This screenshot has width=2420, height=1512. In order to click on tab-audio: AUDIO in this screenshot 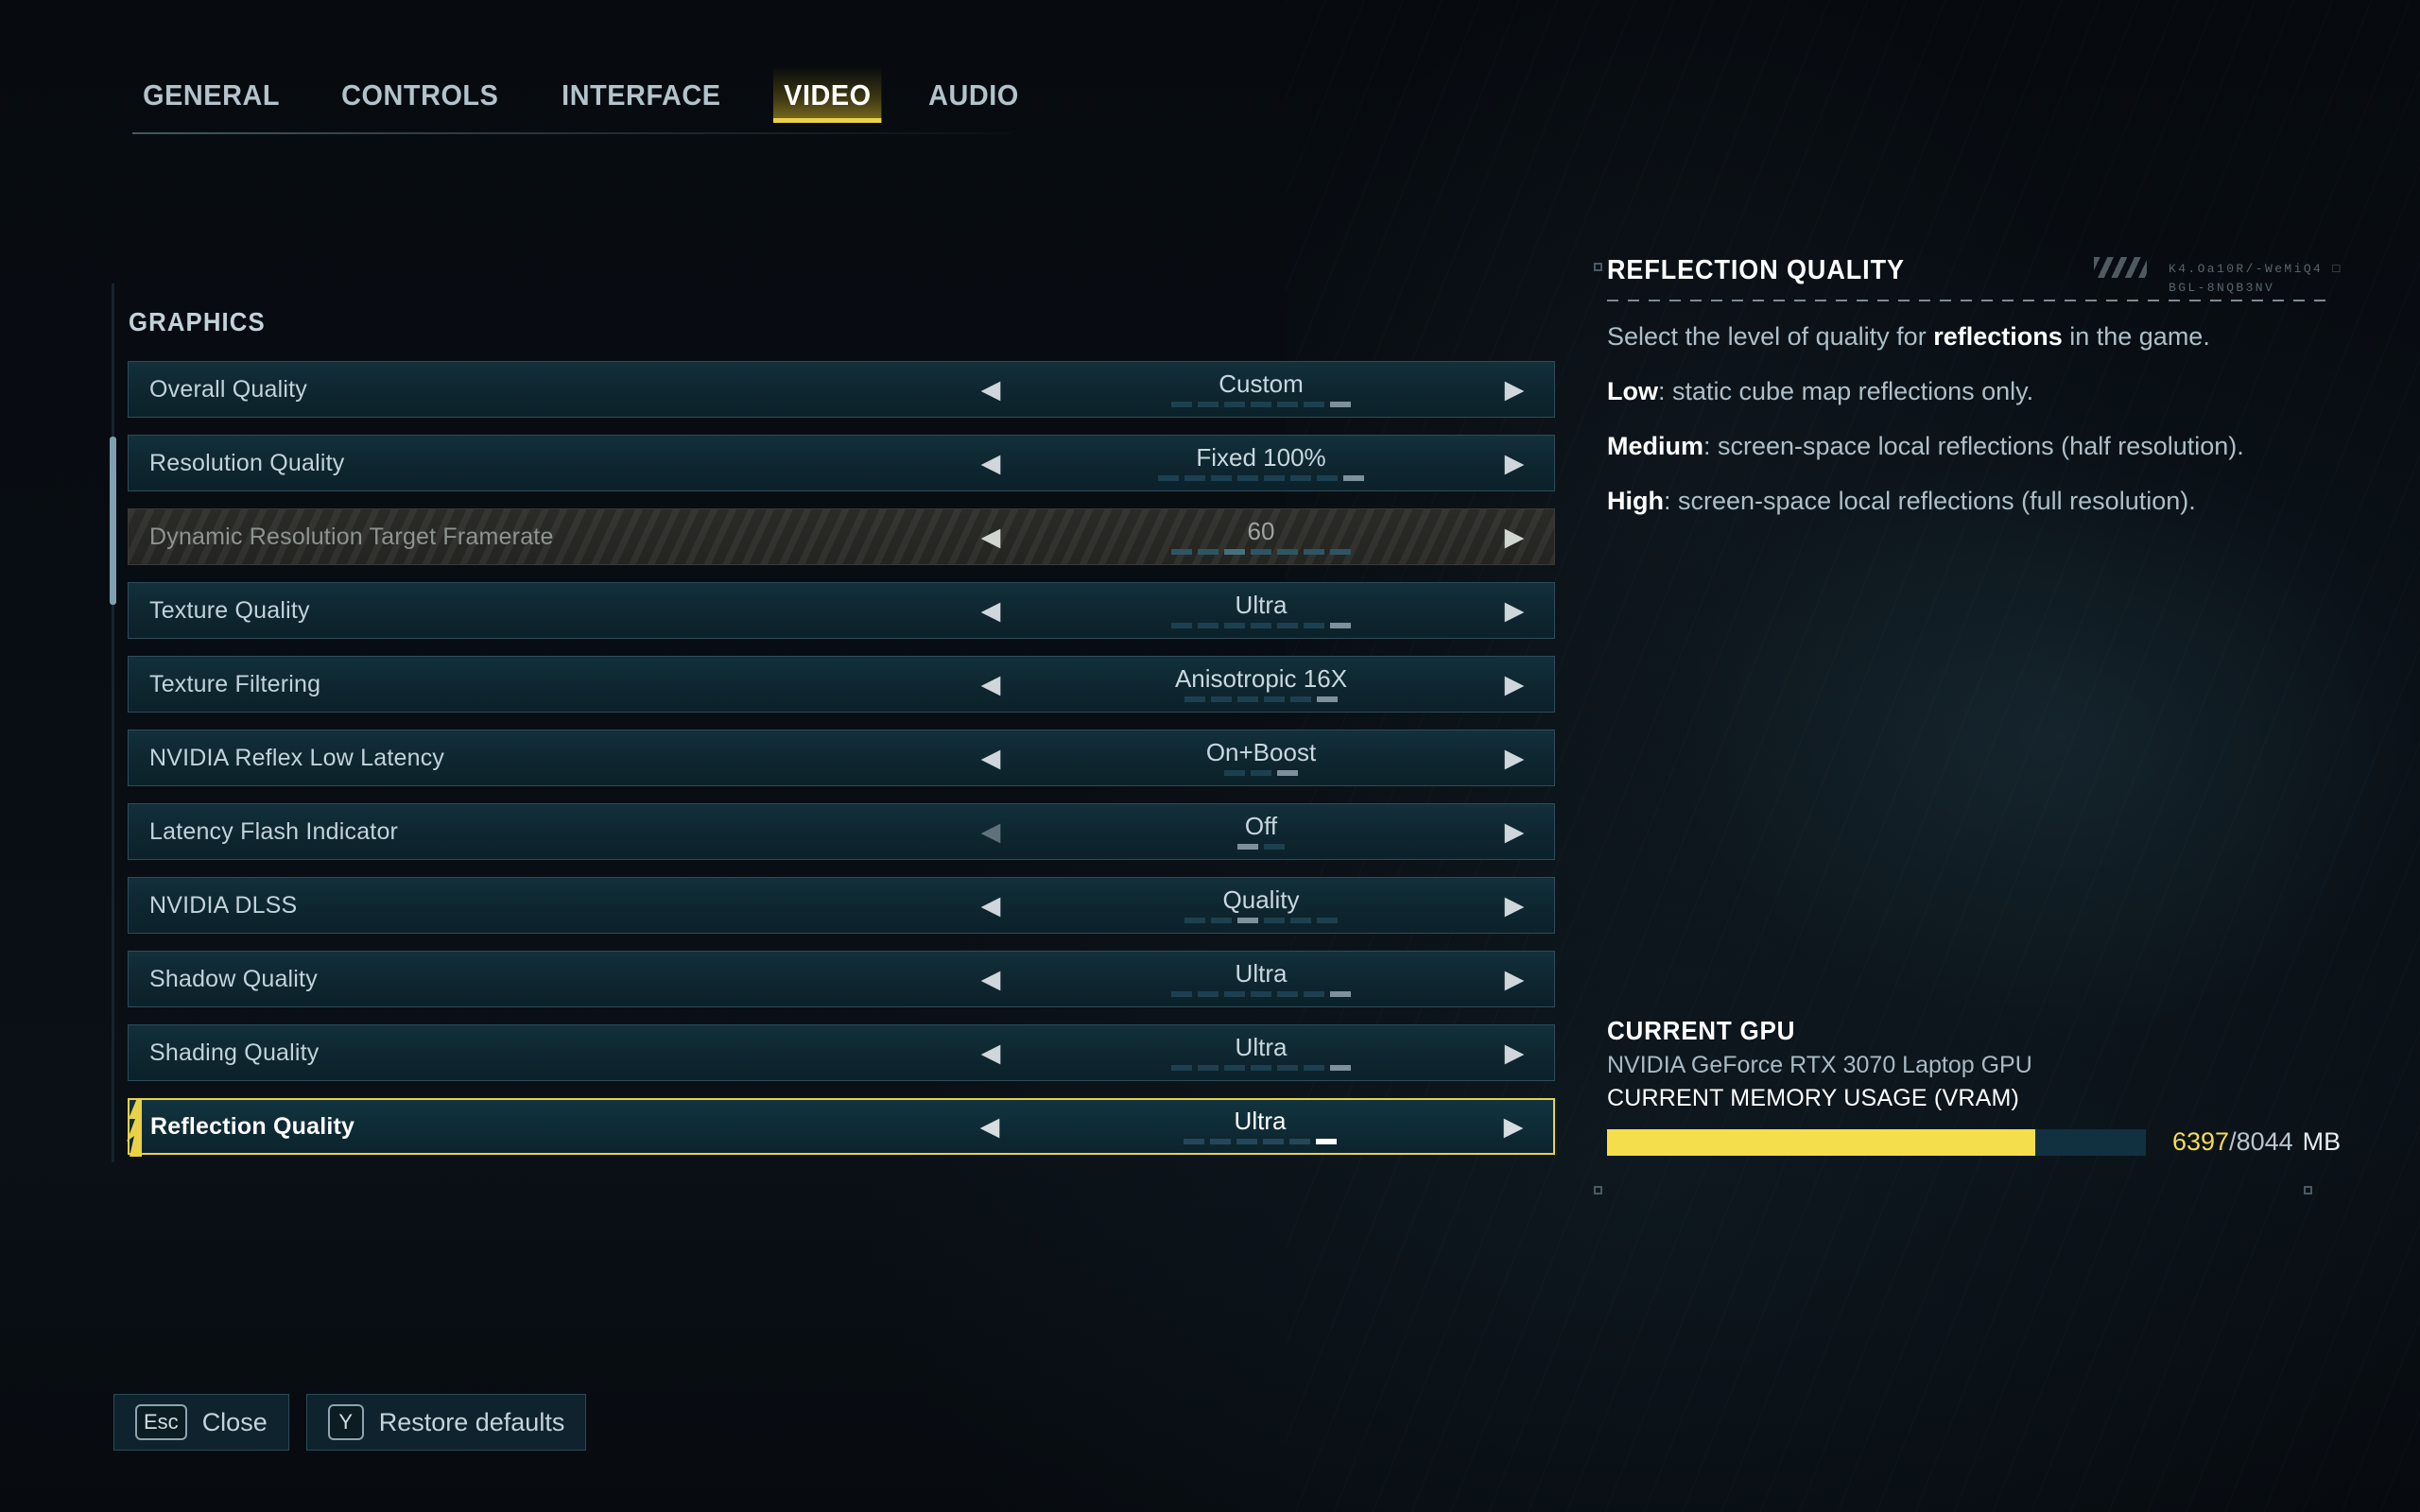, I will do `click(973, 95)`.